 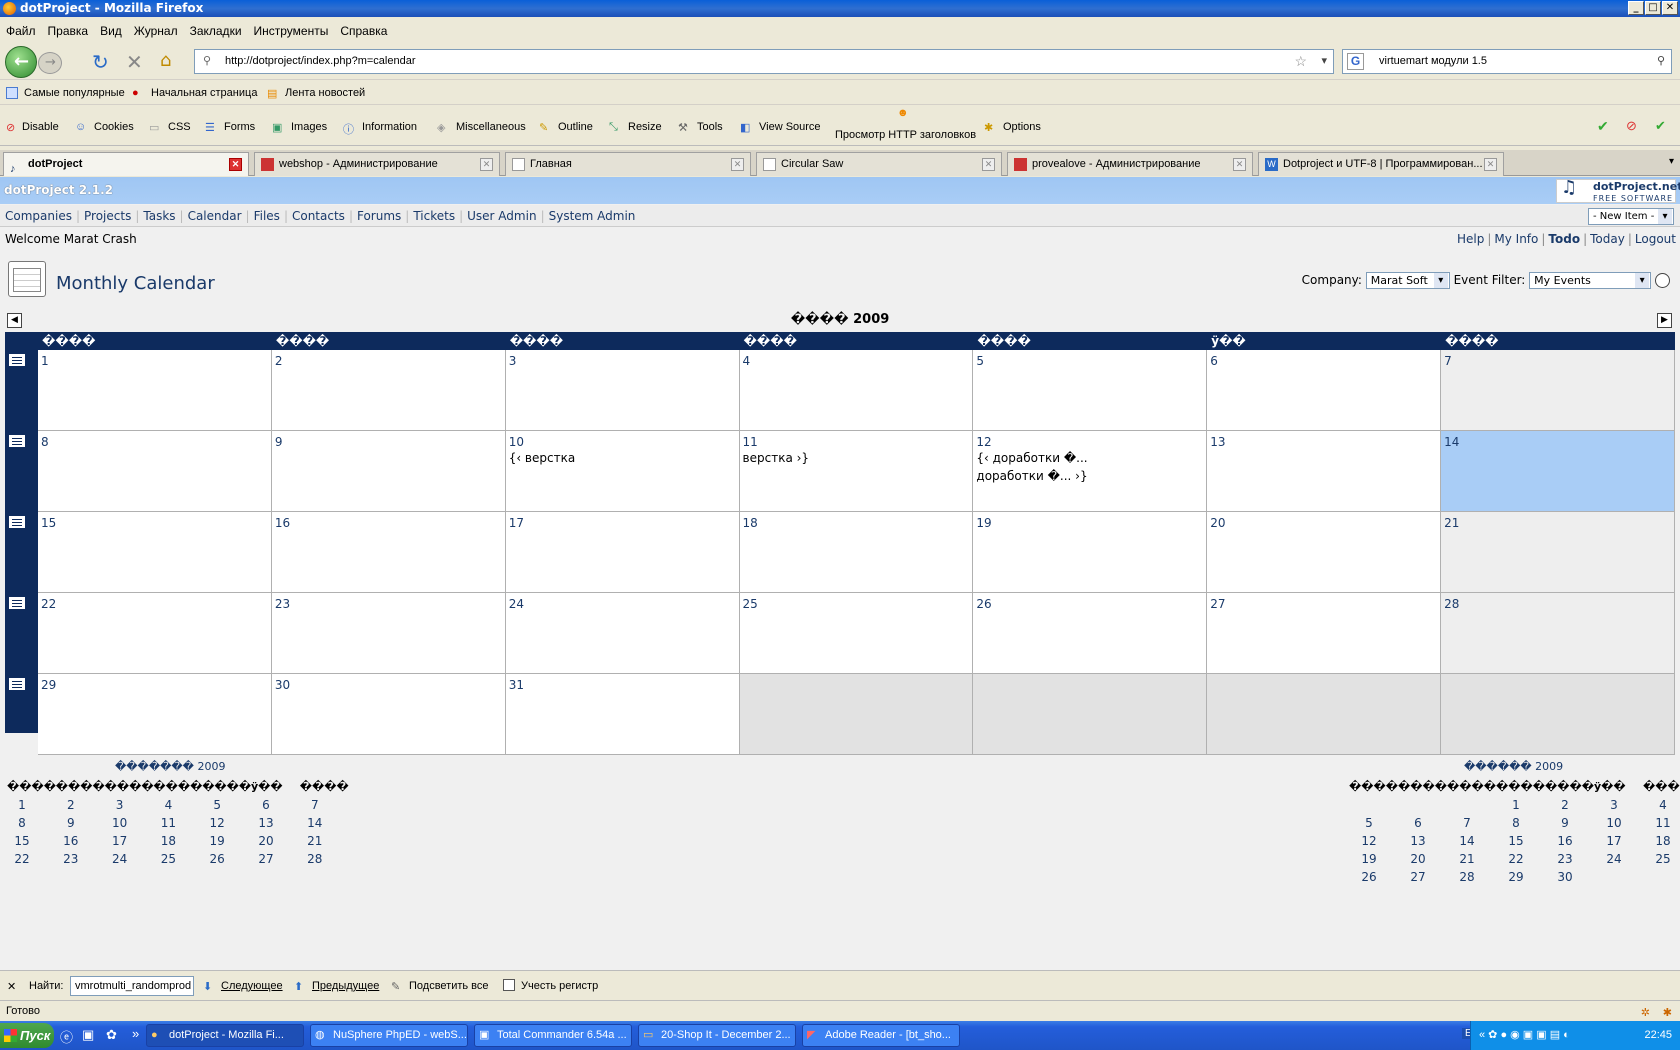 I want to click on day-cell: 10 {‹ верстка, so click(x=622, y=471).